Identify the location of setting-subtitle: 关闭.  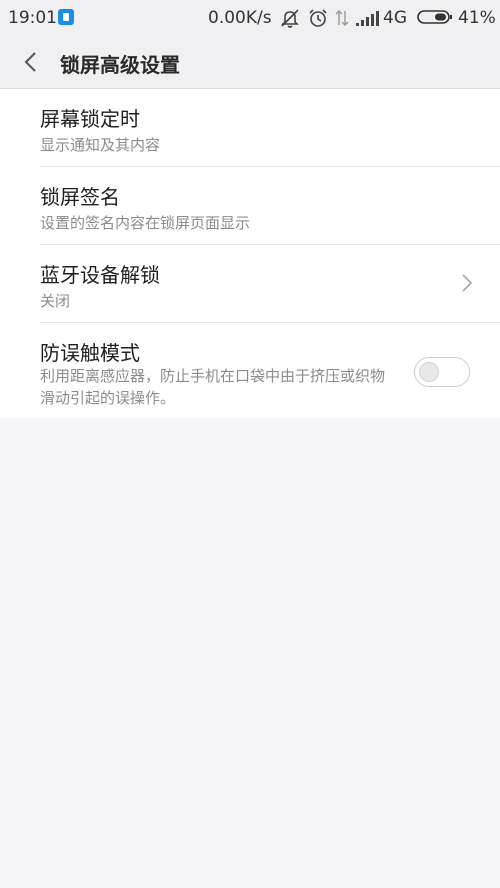
(55, 301).